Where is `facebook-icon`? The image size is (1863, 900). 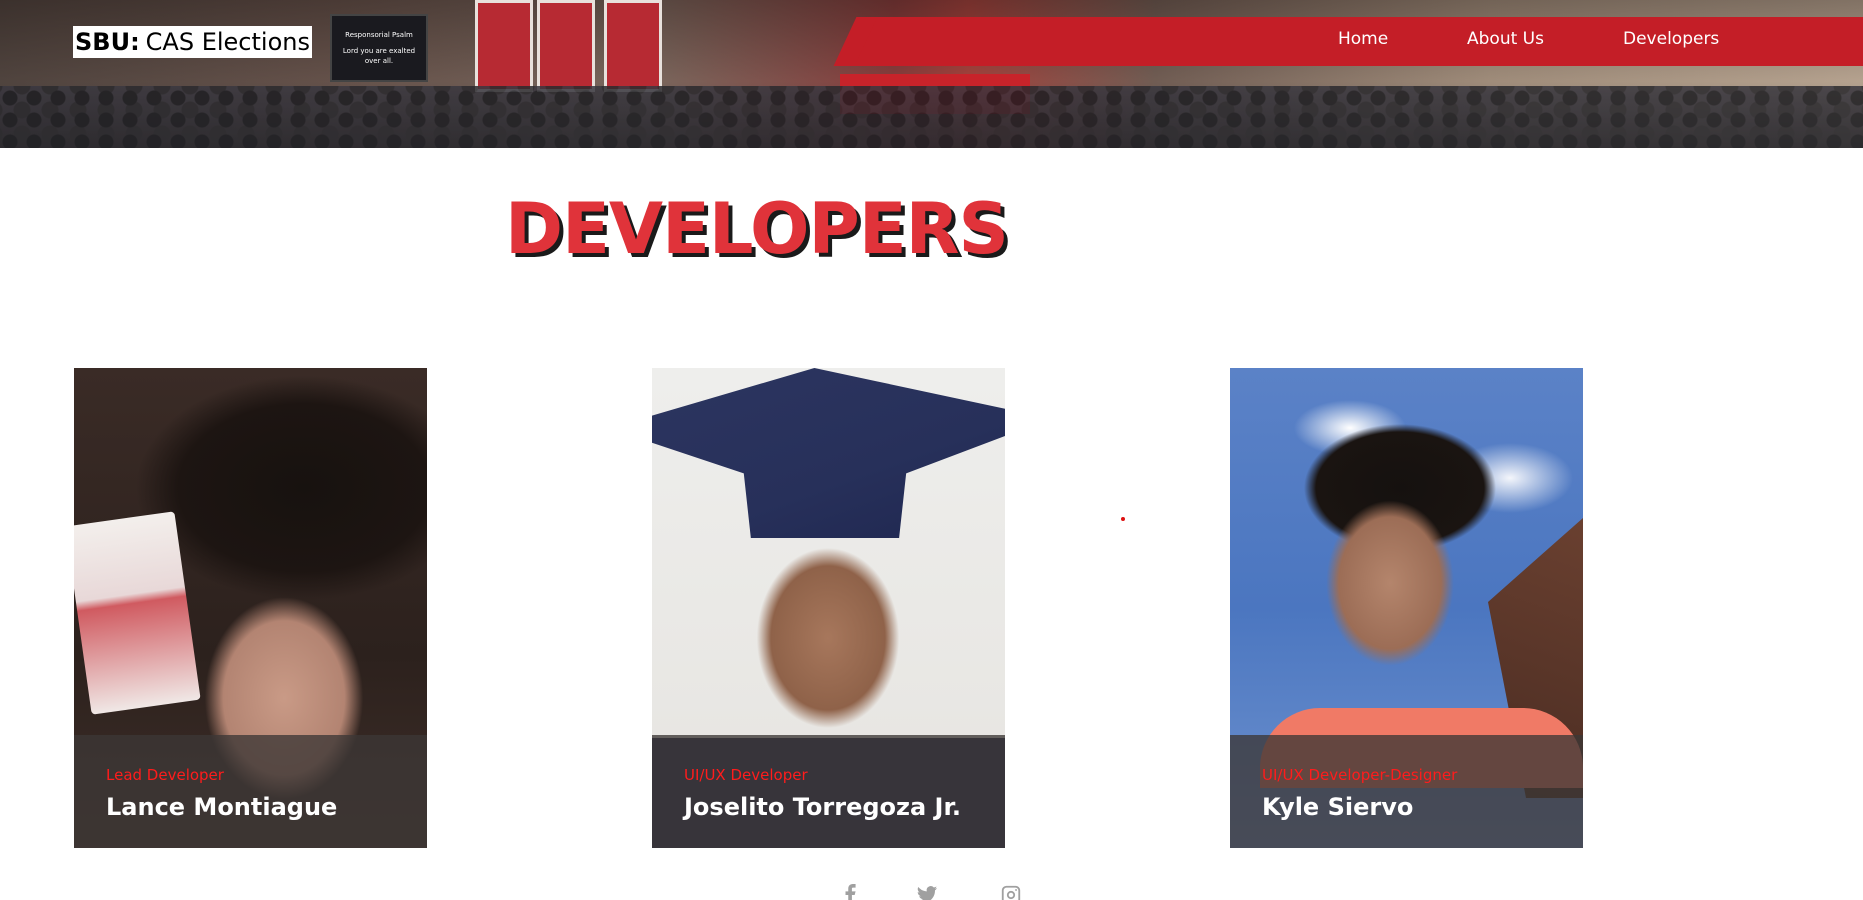
facebook-icon is located at coordinates (851, 892).